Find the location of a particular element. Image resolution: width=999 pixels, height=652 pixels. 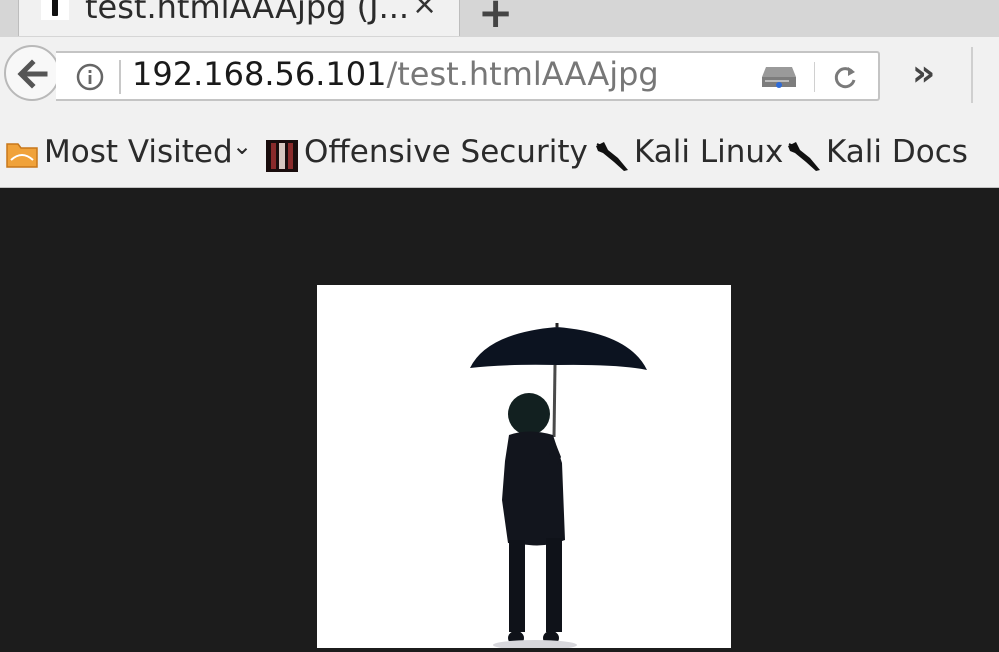

bookmark-most-visited: Most Visited ⌄ is located at coordinates (129, 154).